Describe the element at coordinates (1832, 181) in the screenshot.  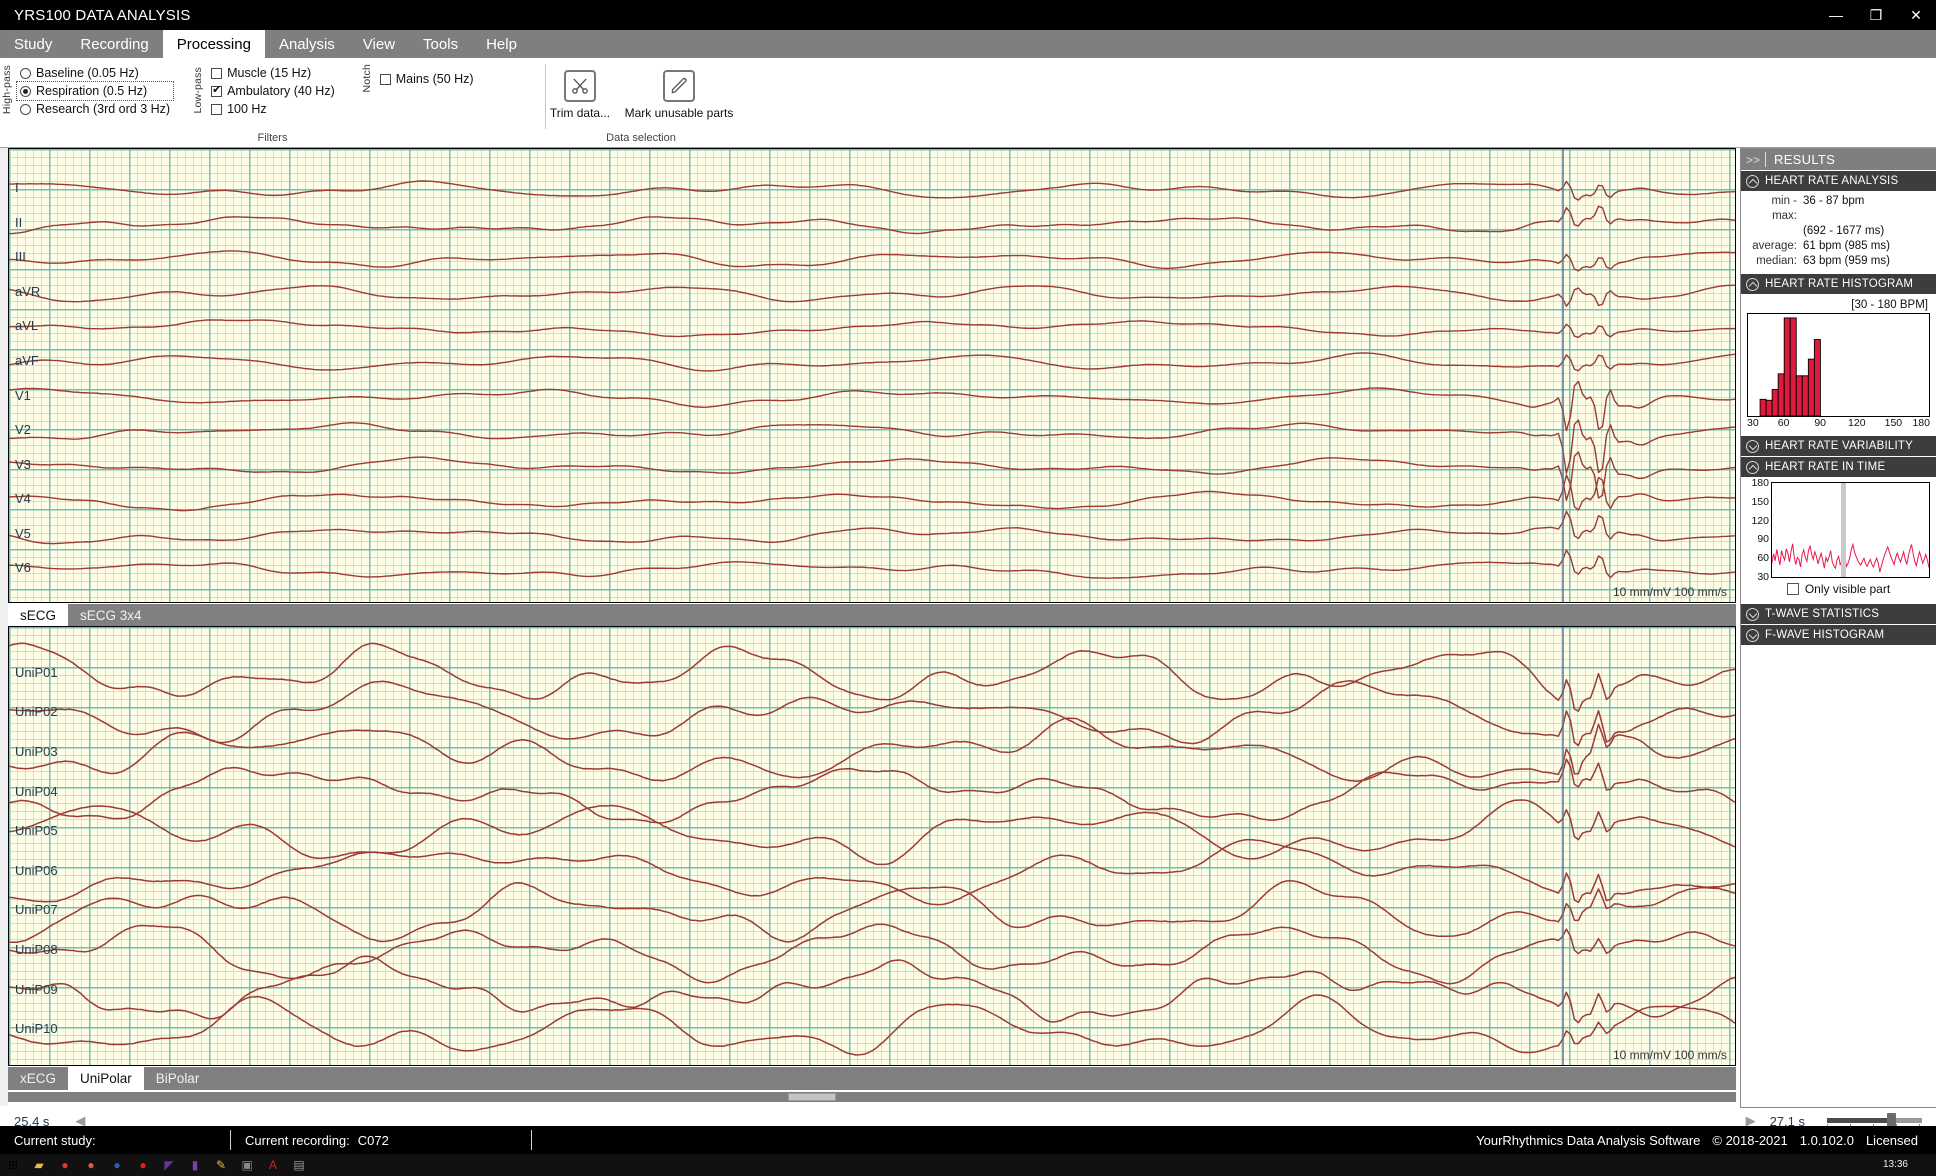
I see `section-heart-rate-analysis-title: HEART RATE ANALYSIS` at that location.